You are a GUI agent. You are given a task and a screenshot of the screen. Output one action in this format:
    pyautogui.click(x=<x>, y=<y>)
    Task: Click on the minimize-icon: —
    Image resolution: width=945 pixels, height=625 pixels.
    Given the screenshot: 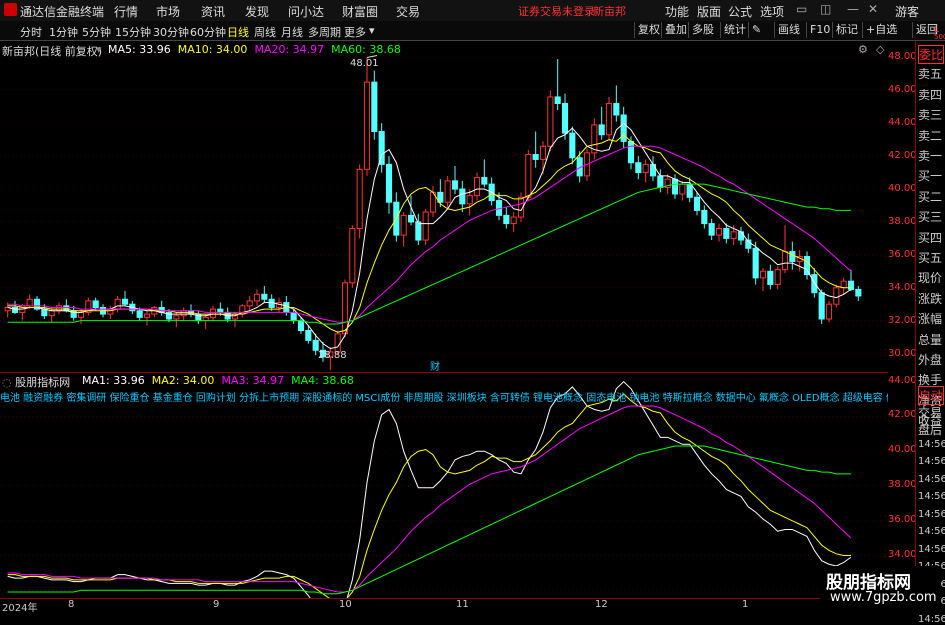 What is the action you would take?
    pyautogui.click(x=853, y=9)
    